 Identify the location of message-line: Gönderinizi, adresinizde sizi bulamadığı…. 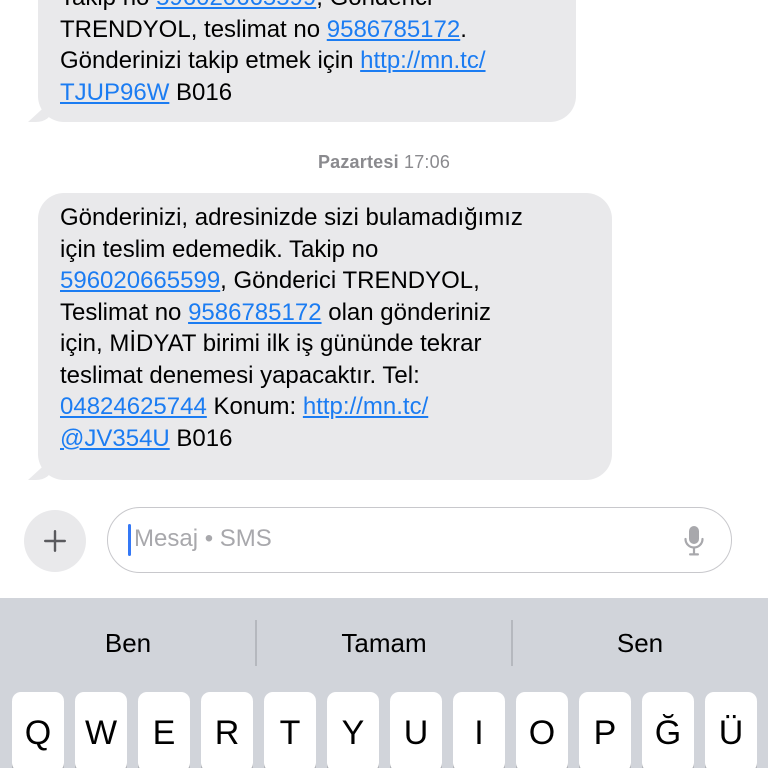
(325, 218).